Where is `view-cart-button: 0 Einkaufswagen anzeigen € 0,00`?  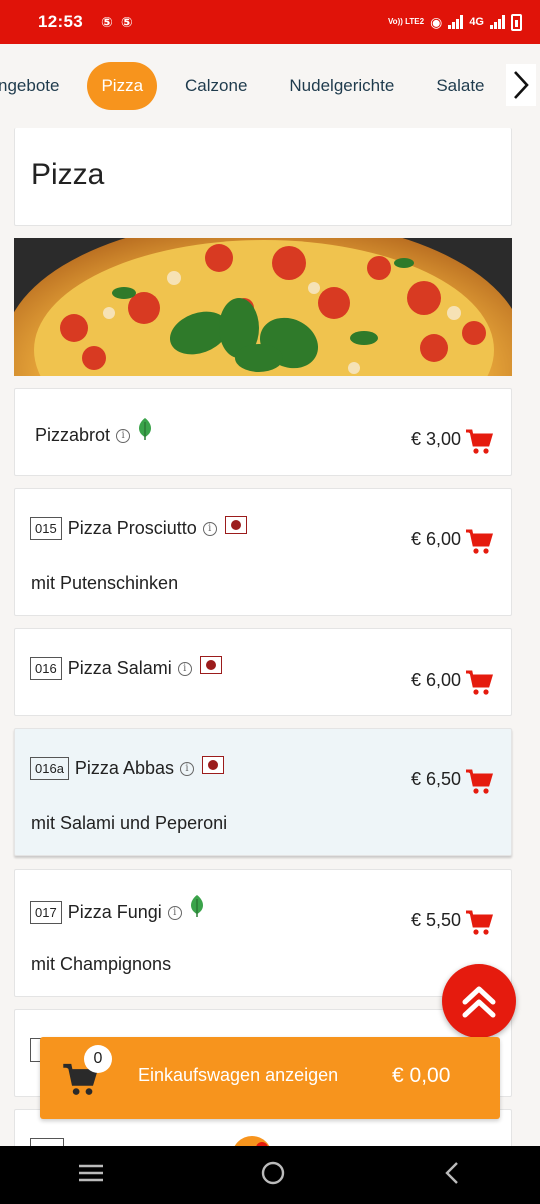
view-cart-button: 0 Einkaufswagen anzeigen € 0,00 is located at coordinates (270, 1078).